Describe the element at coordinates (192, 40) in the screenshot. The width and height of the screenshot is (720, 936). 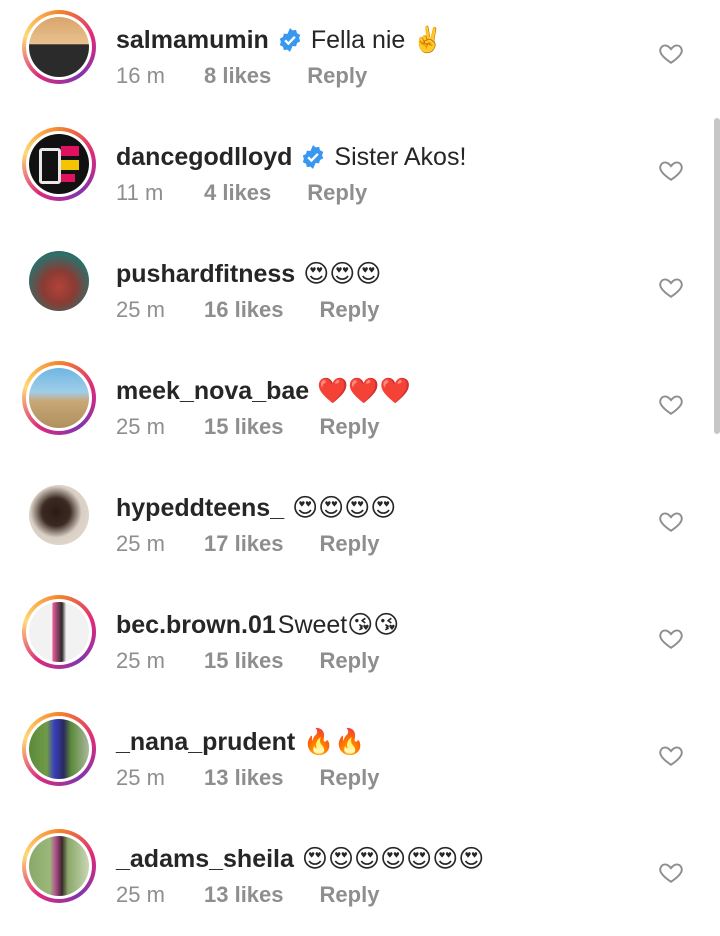
I see `username: salmamumin` at that location.